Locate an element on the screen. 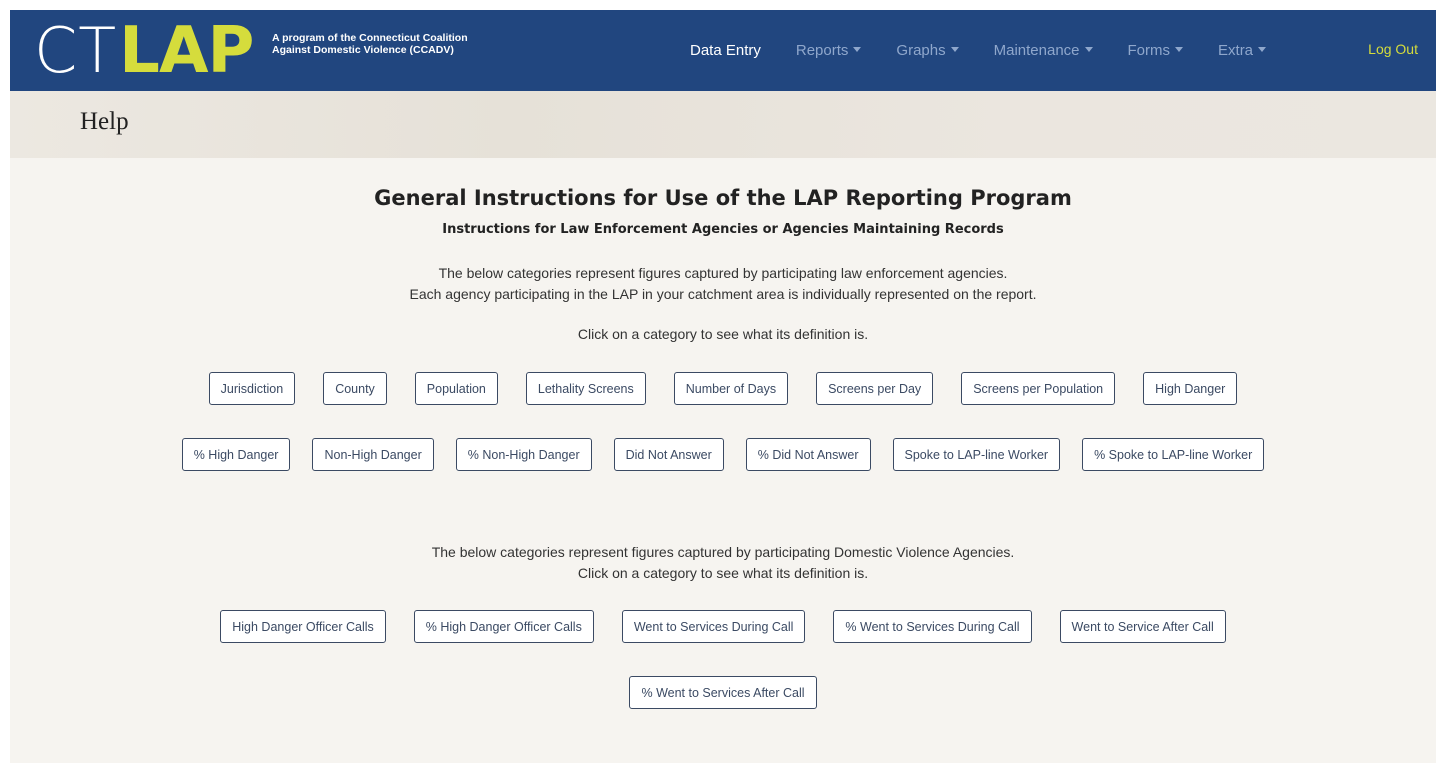 Image resolution: width=1436 pixels, height=763 pixels. dv-category-row-2: % Went to Services After Call is located at coordinates (723, 692).